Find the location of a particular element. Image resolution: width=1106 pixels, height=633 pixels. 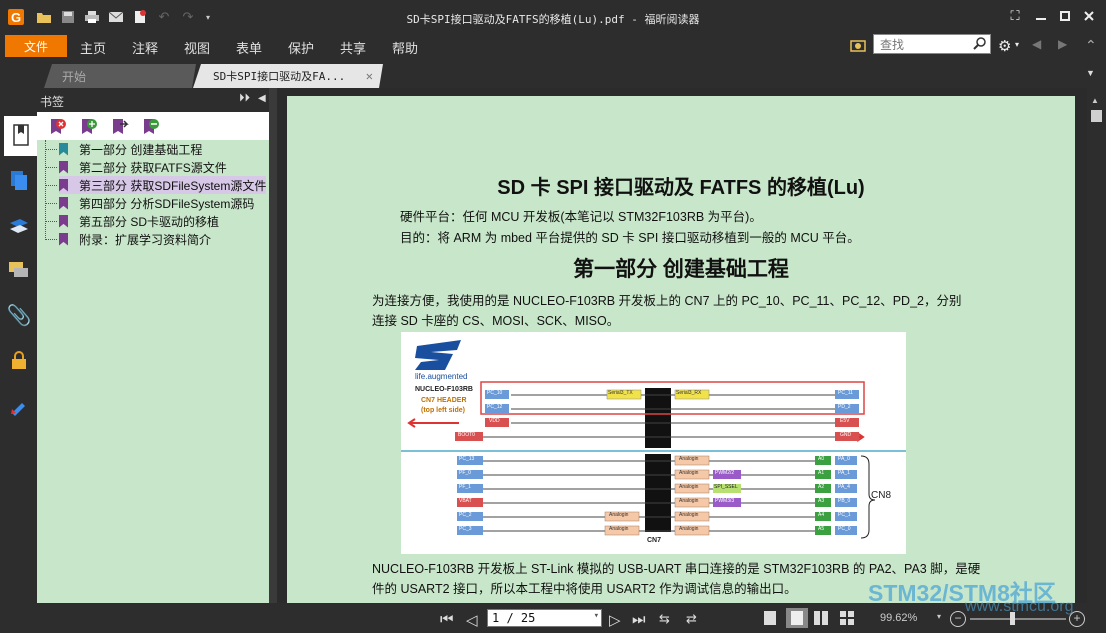

bookmark-label: 第三部分 获取SDFileSystem源文件 is located at coordinates (173, 185).